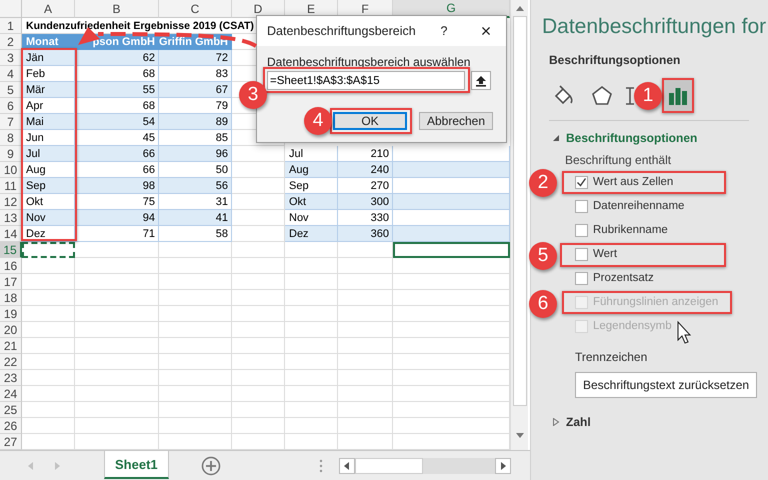 The width and height of the screenshot is (768, 480). What do you see at coordinates (444, 31) in the screenshot?
I see `help-button: ?` at bounding box center [444, 31].